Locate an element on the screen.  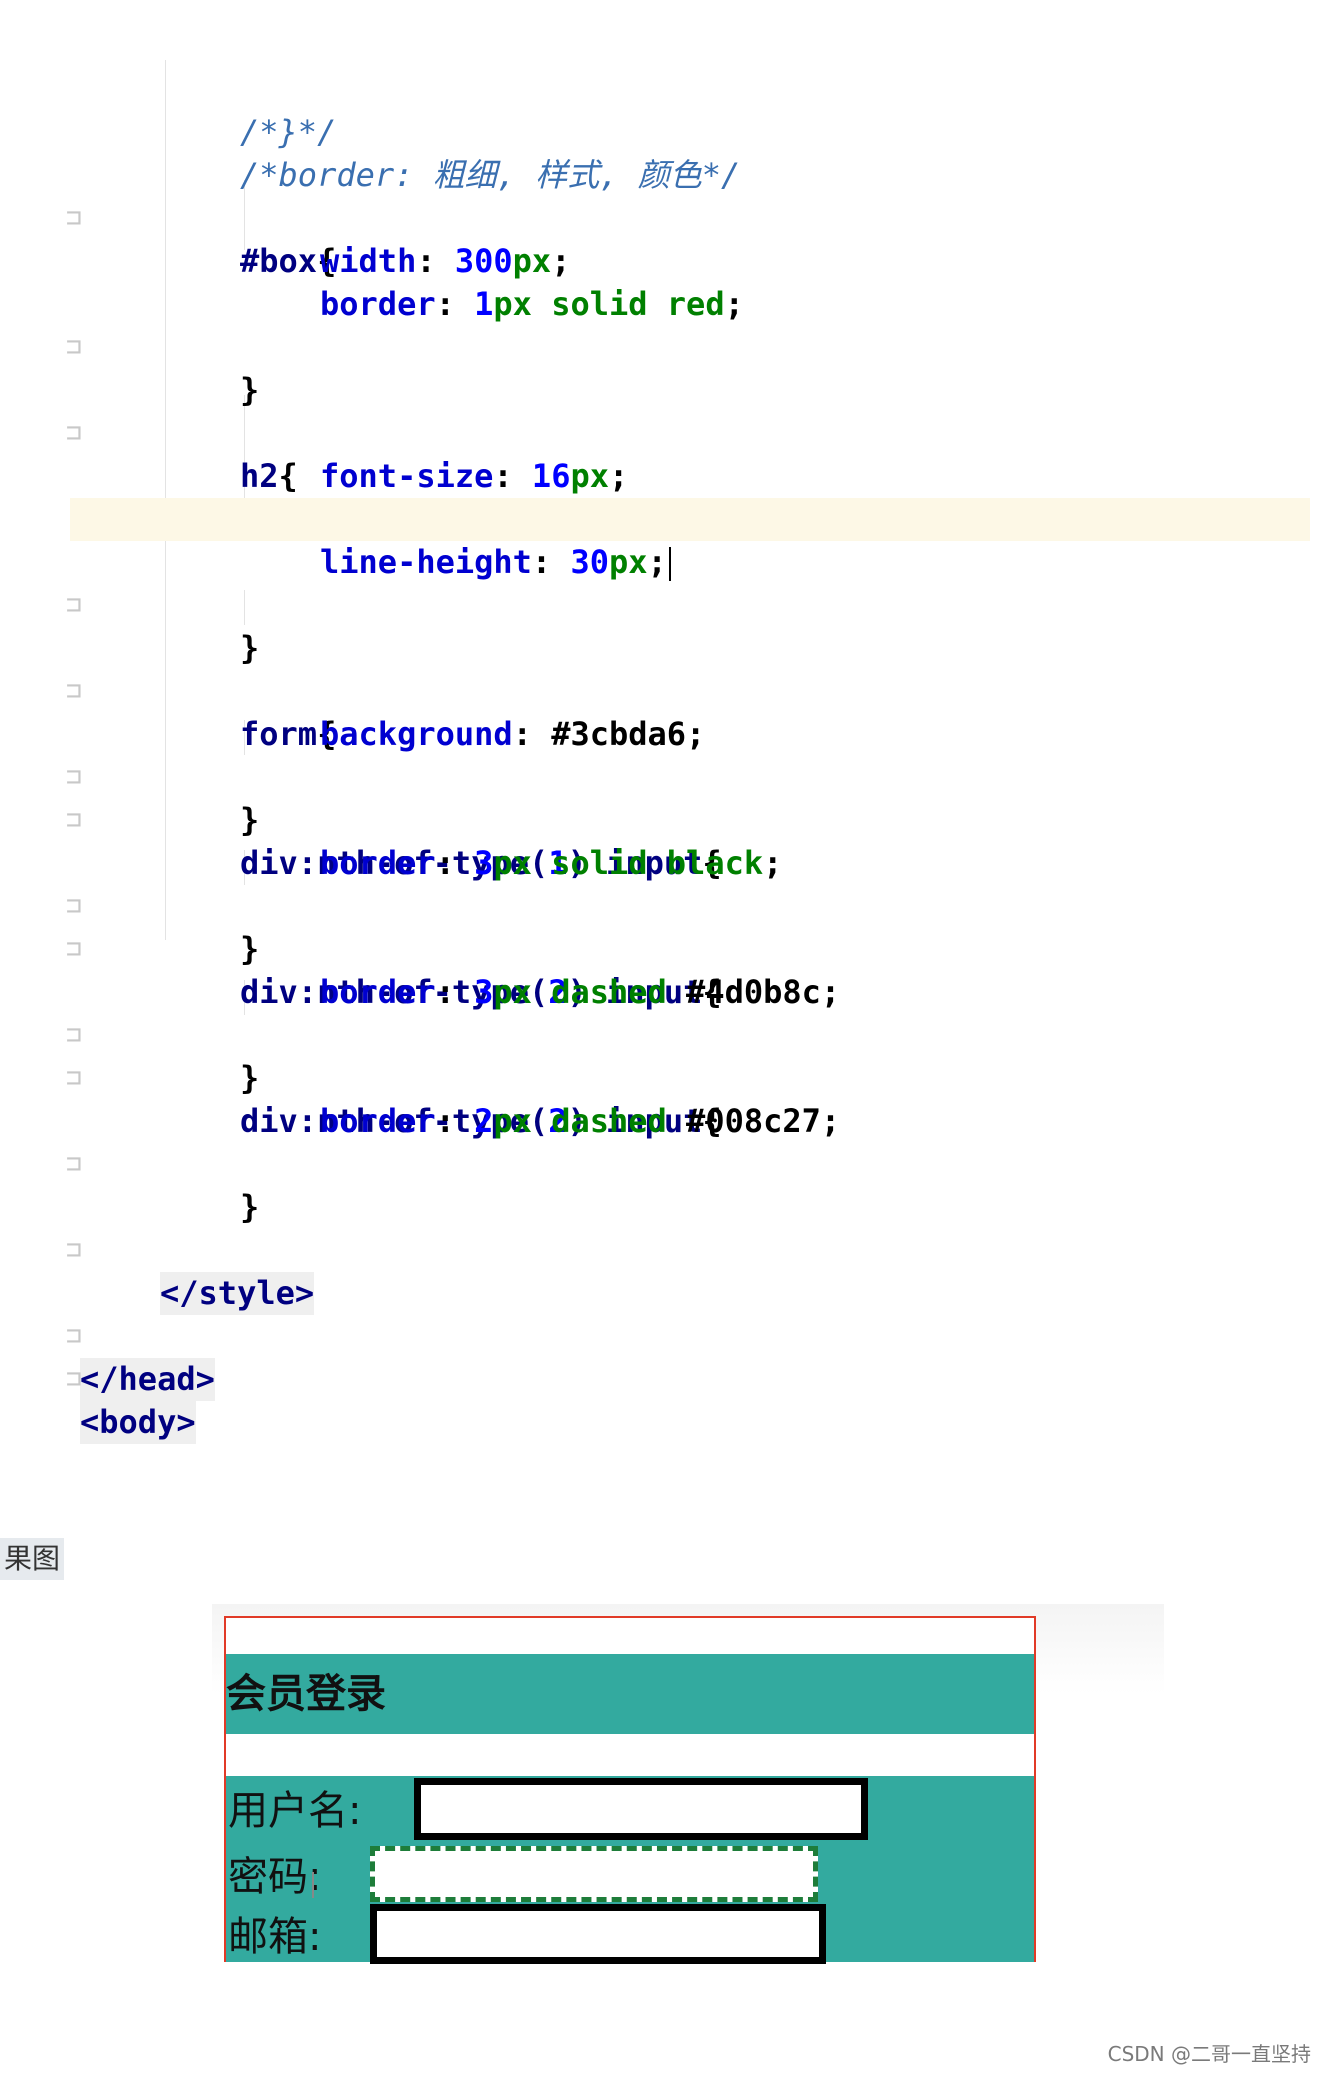
code-line: ⊐ <body> is located at coordinates (660, 1379).